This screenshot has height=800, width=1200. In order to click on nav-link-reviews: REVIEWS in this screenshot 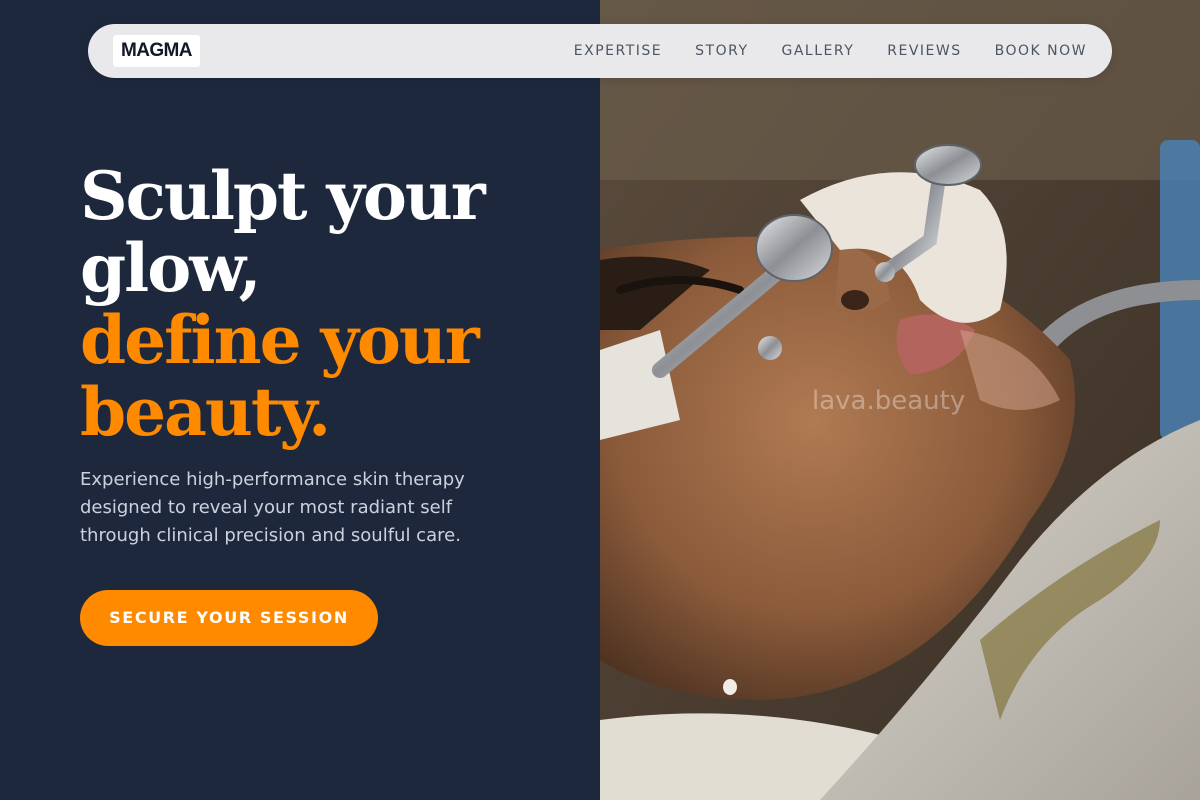, I will do `click(924, 51)`.